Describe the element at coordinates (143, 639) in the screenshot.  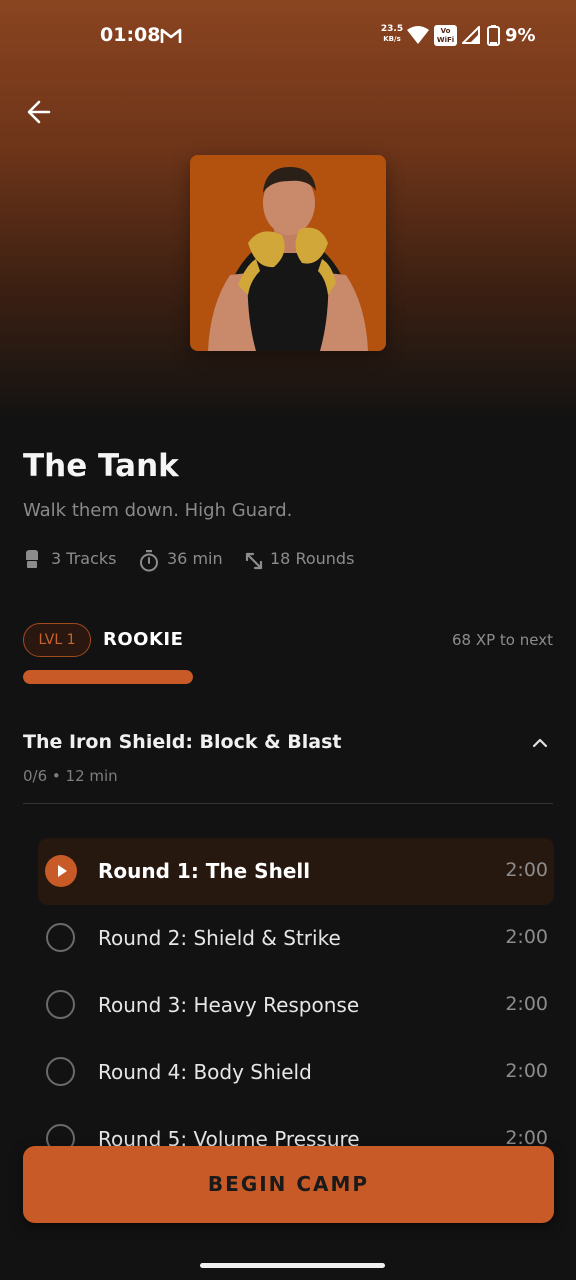
I see `rank-label: ROOKIE` at that location.